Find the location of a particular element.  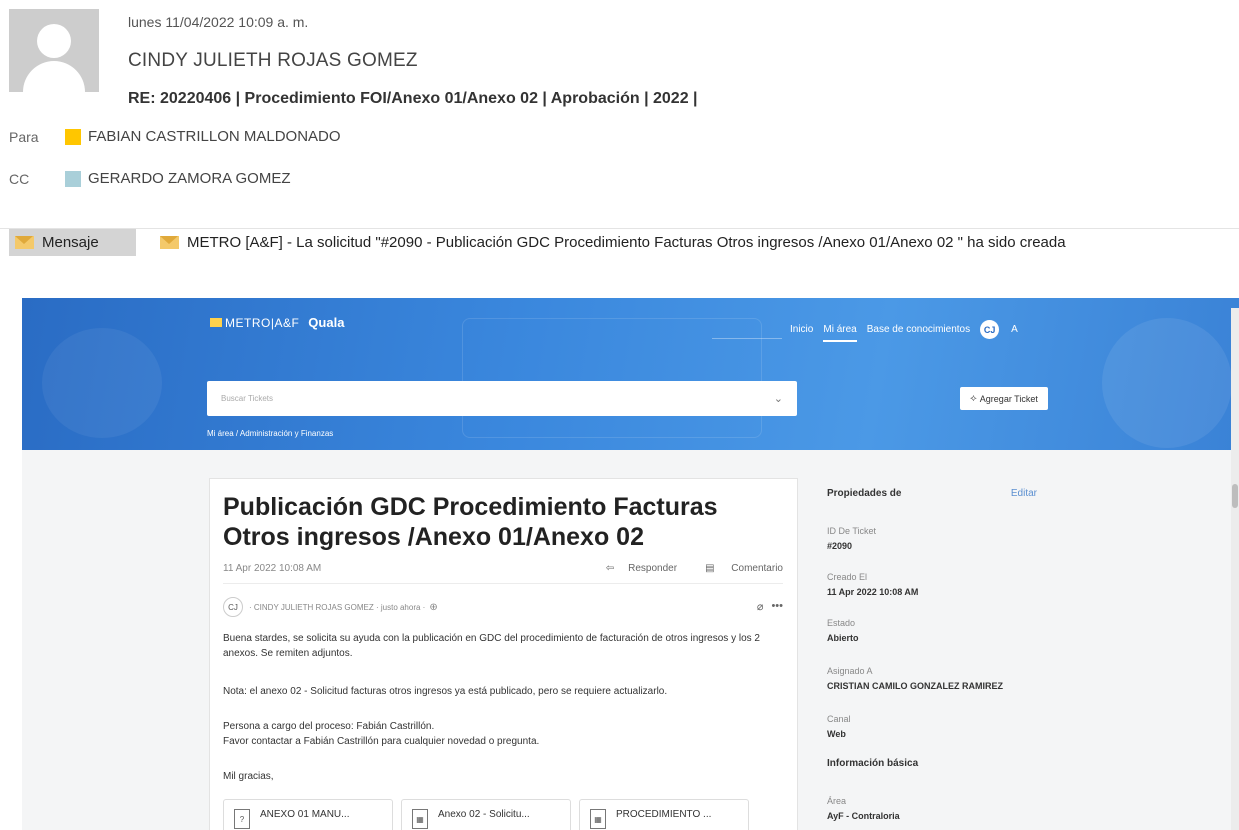

email-sender: CINDY JULIETH ROJAS GOMEZ is located at coordinates (273, 61).